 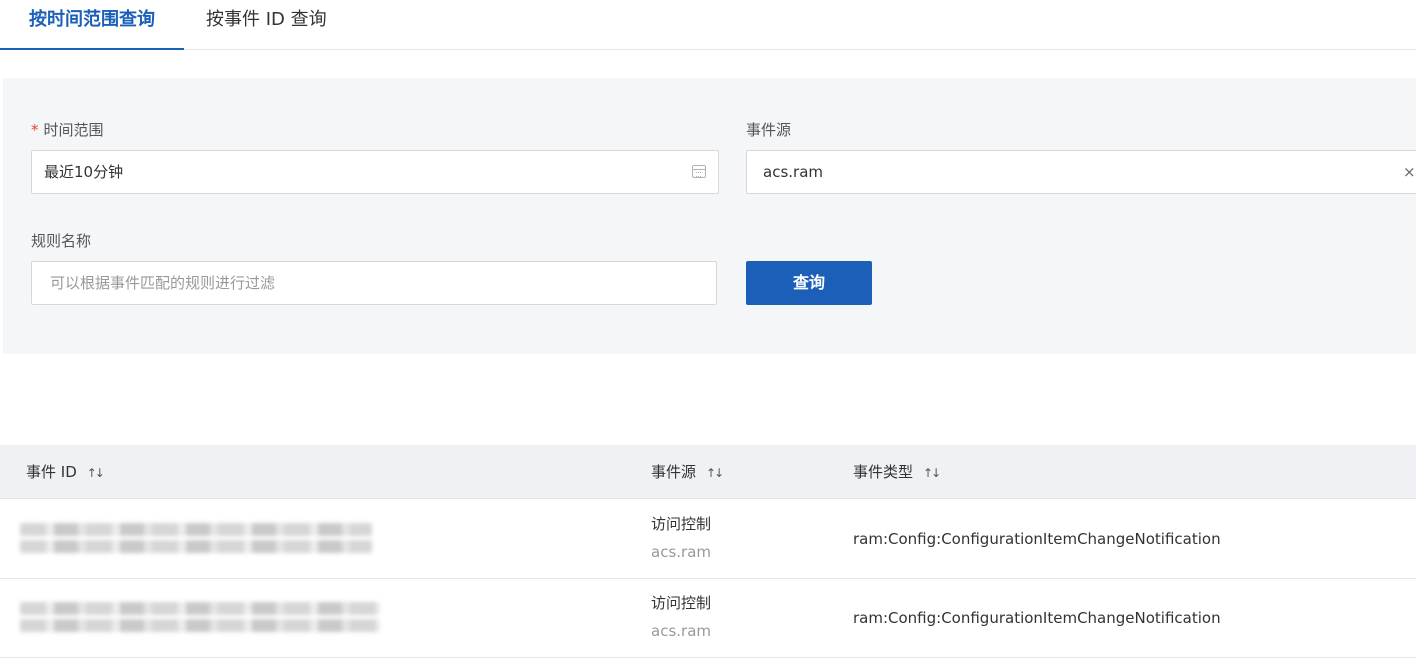 What do you see at coordinates (65, 472) in the screenshot?
I see `column-header-event-id: 事件 ID ↑↓` at bounding box center [65, 472].